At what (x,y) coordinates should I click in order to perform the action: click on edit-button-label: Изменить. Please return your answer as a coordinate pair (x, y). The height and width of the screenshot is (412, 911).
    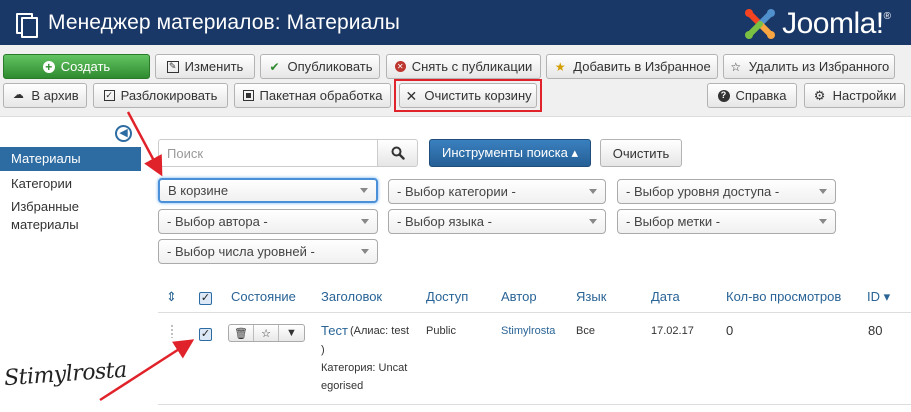
    Looking at the image, I should click on (214, 66).